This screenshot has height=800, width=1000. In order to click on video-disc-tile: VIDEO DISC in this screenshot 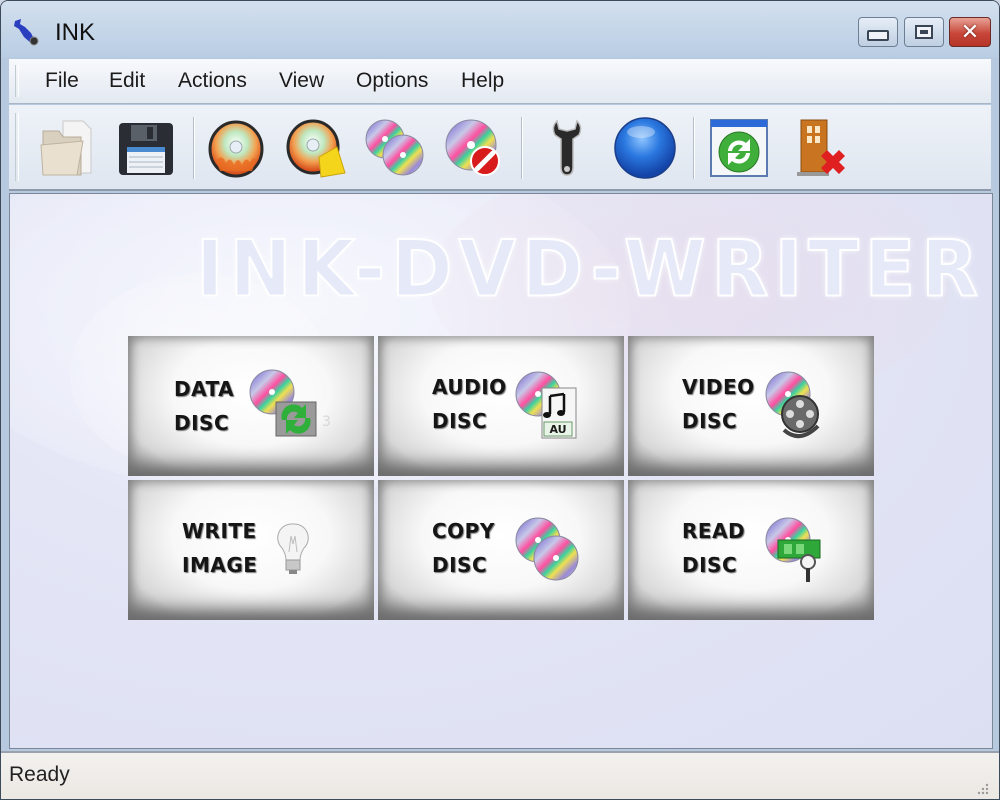, I will do `click(751, 406)`.